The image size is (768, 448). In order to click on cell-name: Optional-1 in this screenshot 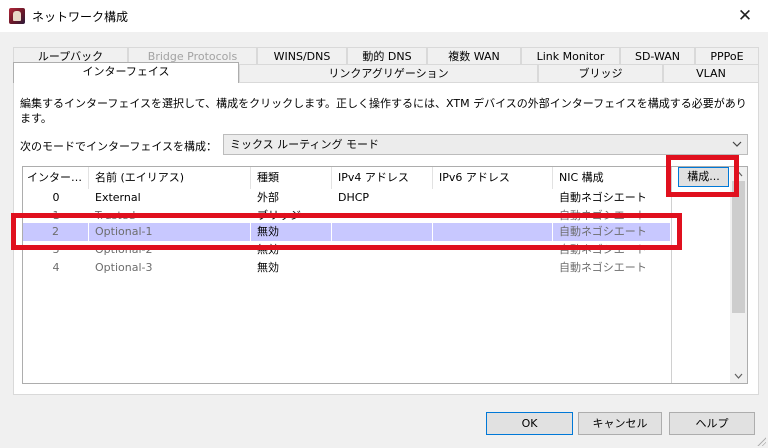, I will do `click(170, 232)`.